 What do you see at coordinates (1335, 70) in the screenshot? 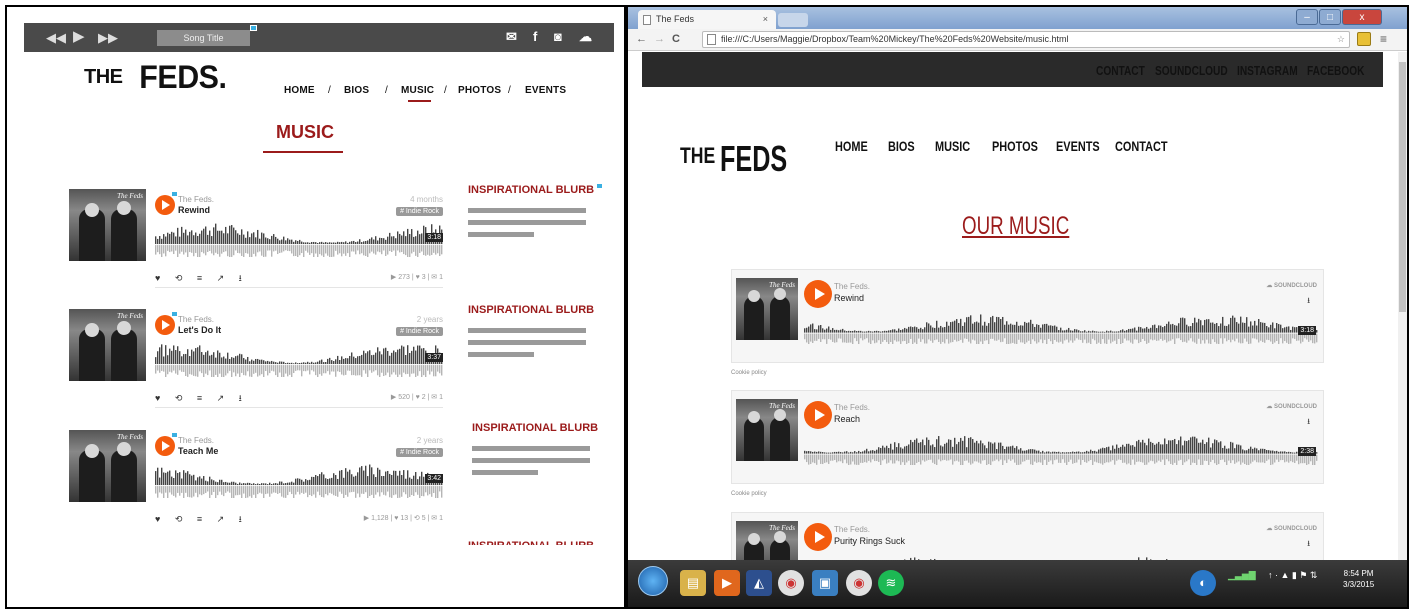
I see `header-link-facebook: FACEBOOK` at bounding box center [1335, 70].